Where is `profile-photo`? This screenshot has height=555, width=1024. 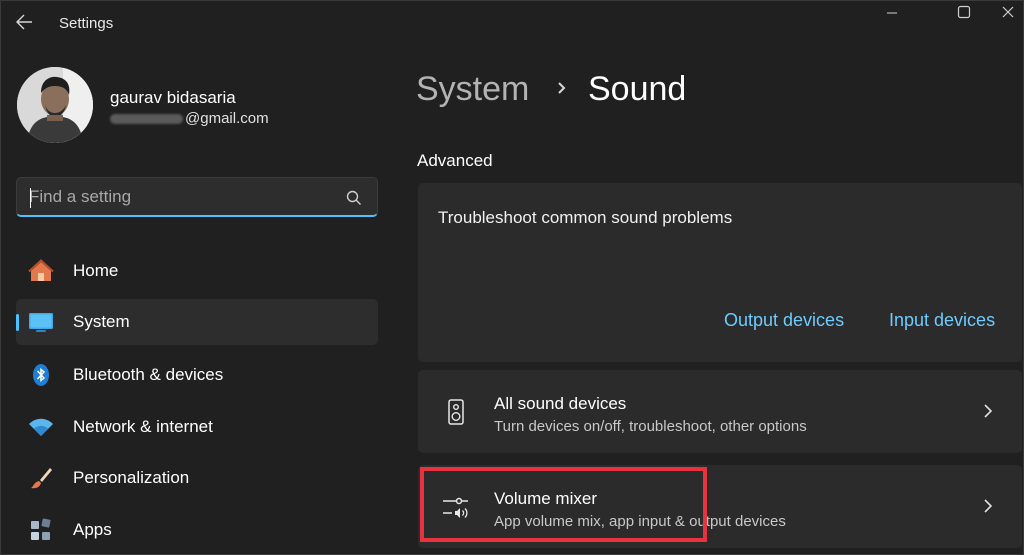
profile-photo is located at coordinates (55, 105).